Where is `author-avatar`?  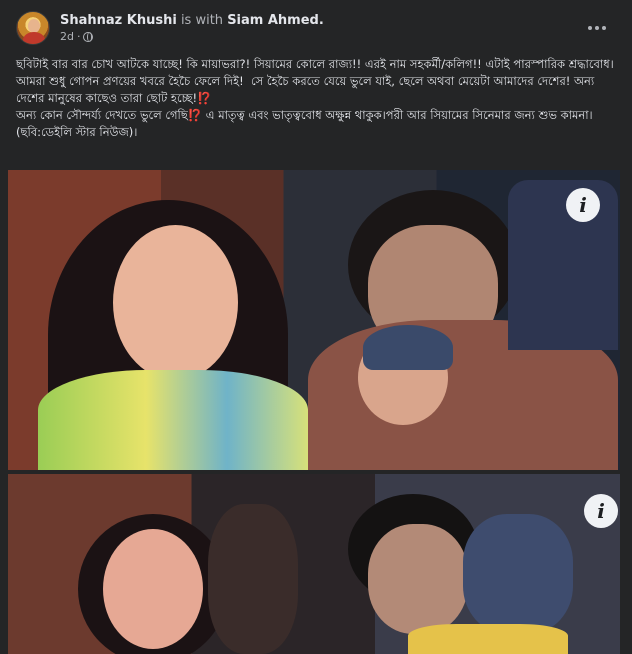
author-avatar is located at coordinates (33, 28).